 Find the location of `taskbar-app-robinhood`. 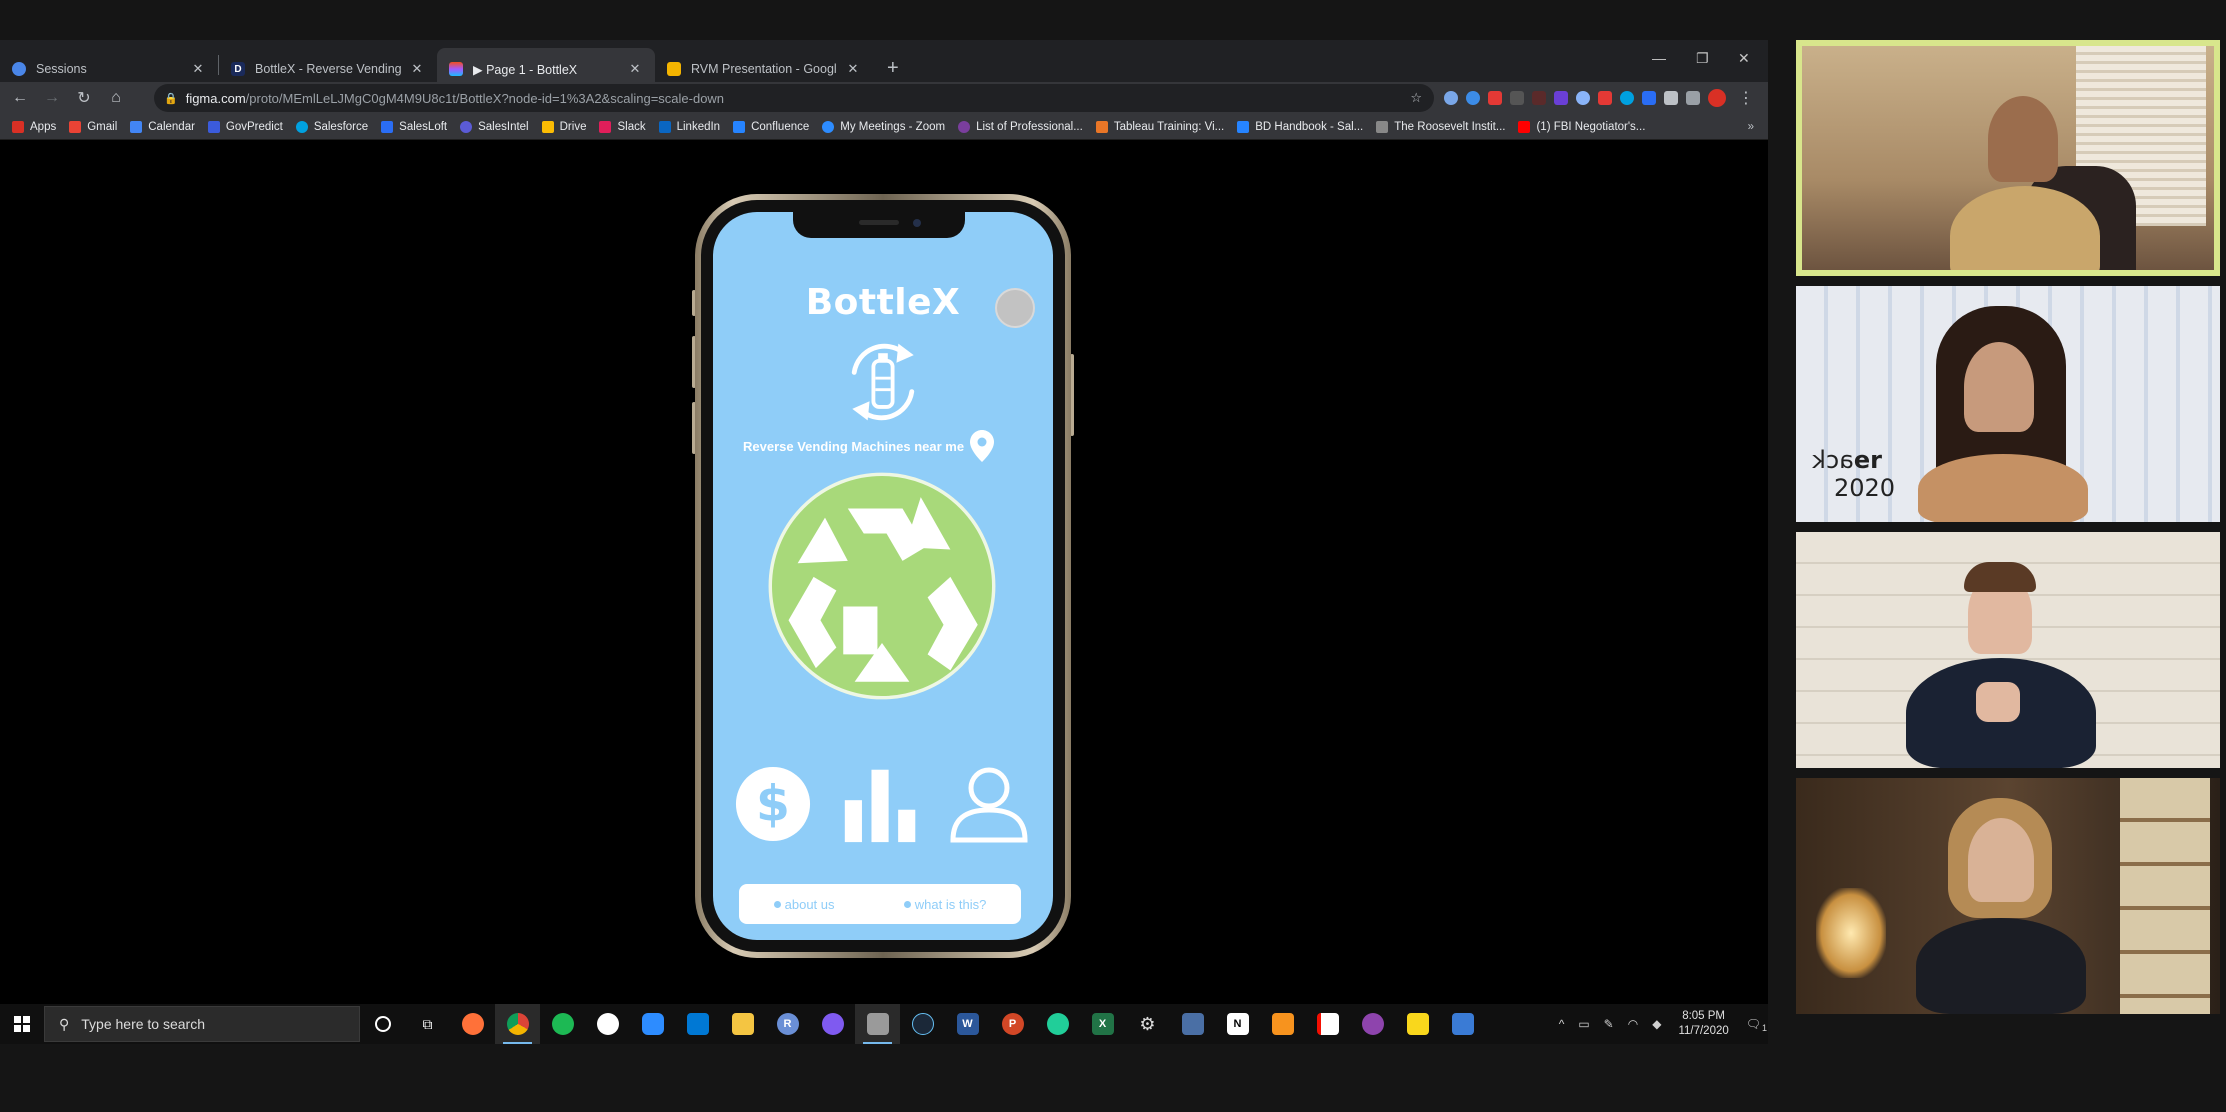

taskbar-app-robinhood is located at coordinates (1057, 1024).